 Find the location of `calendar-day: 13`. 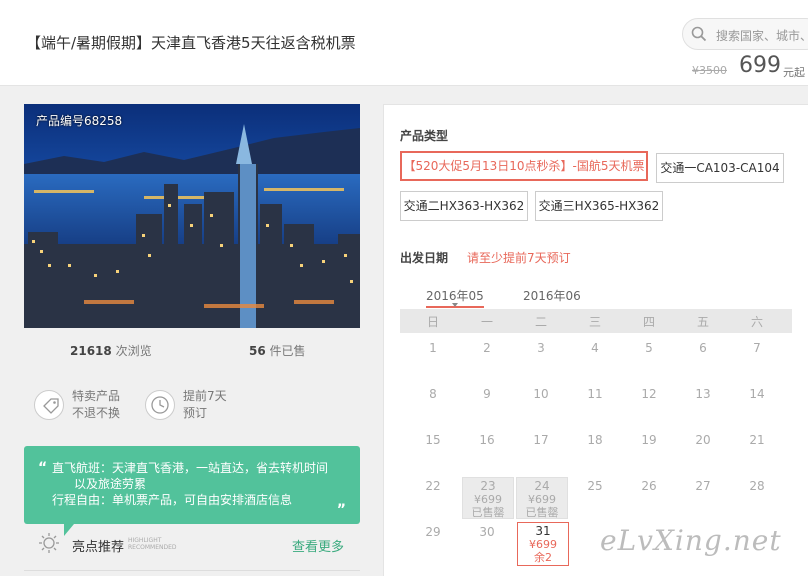

calendar-day: 13 is located at coordinates (703, 394).